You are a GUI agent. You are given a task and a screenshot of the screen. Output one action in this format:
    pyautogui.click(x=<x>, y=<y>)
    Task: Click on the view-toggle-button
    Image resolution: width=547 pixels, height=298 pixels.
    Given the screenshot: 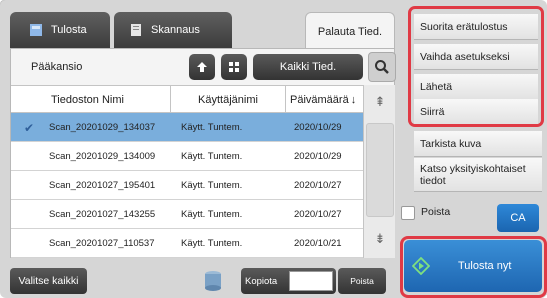 What is the action you would take?
    pyautogui.click(x=234, y=67)
    